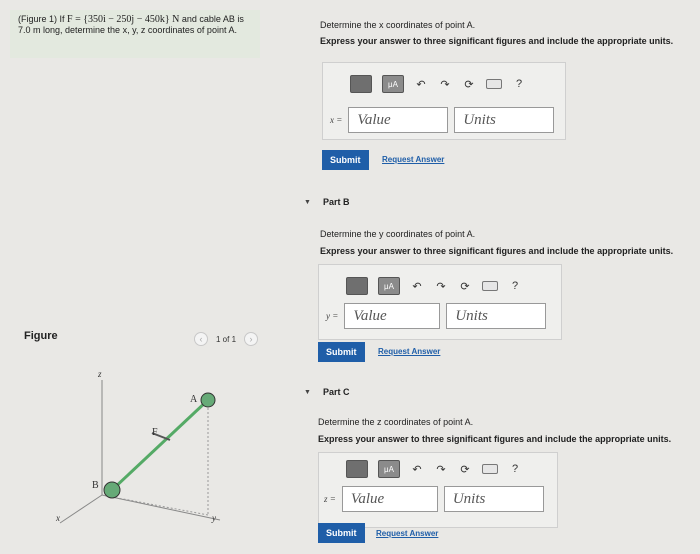  Describe the element at coordinates (392, 316) in the screenshot. I see `part-b-value-field: Value` at that location.